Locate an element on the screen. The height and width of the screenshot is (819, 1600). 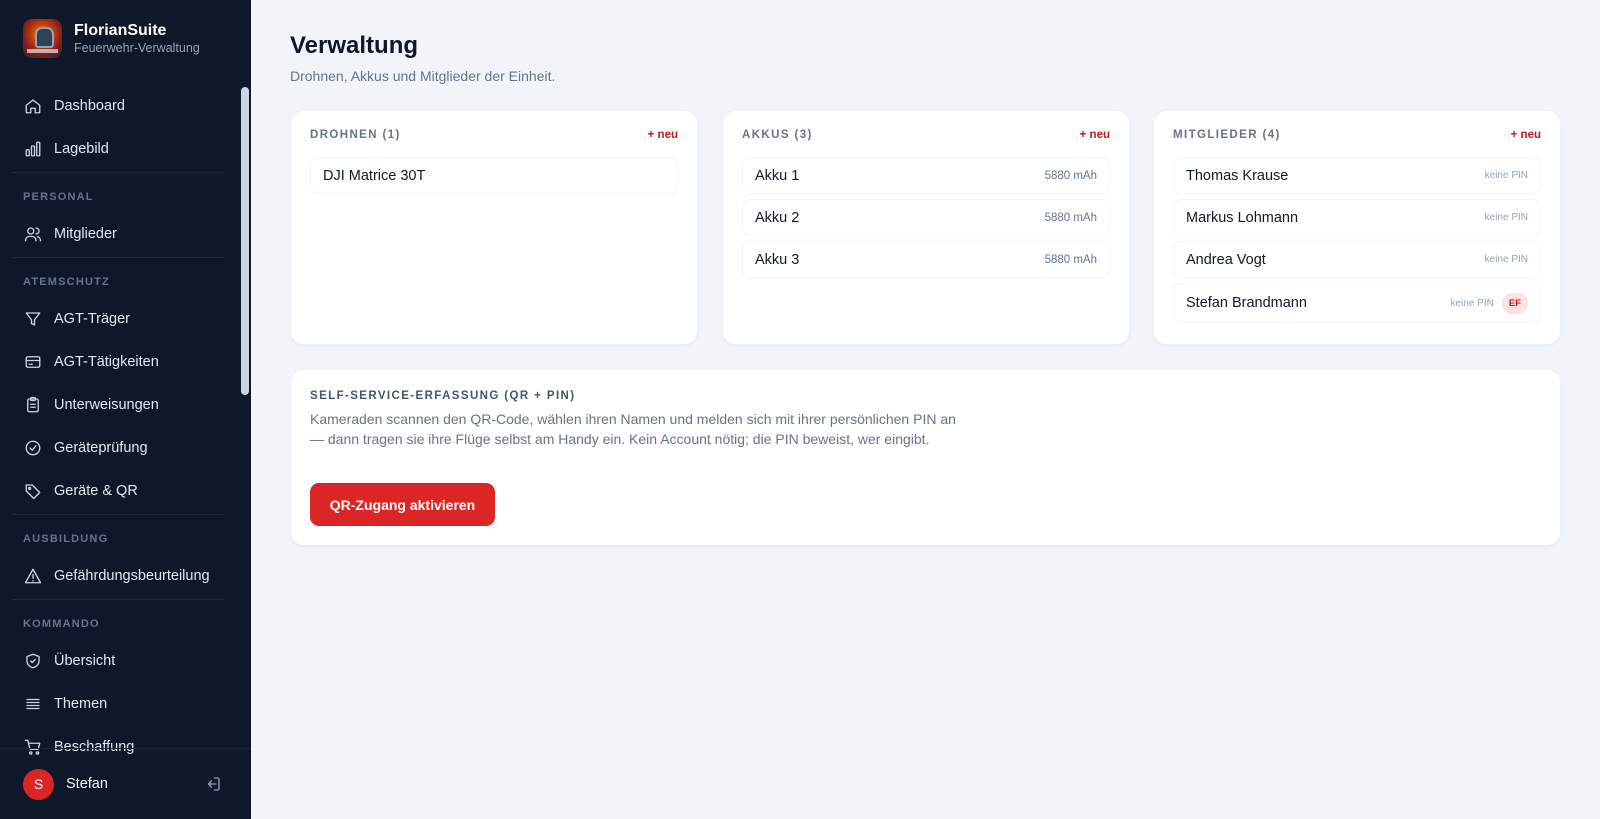
brand-name: FlorianSuite is located at coordinates (120, 30).